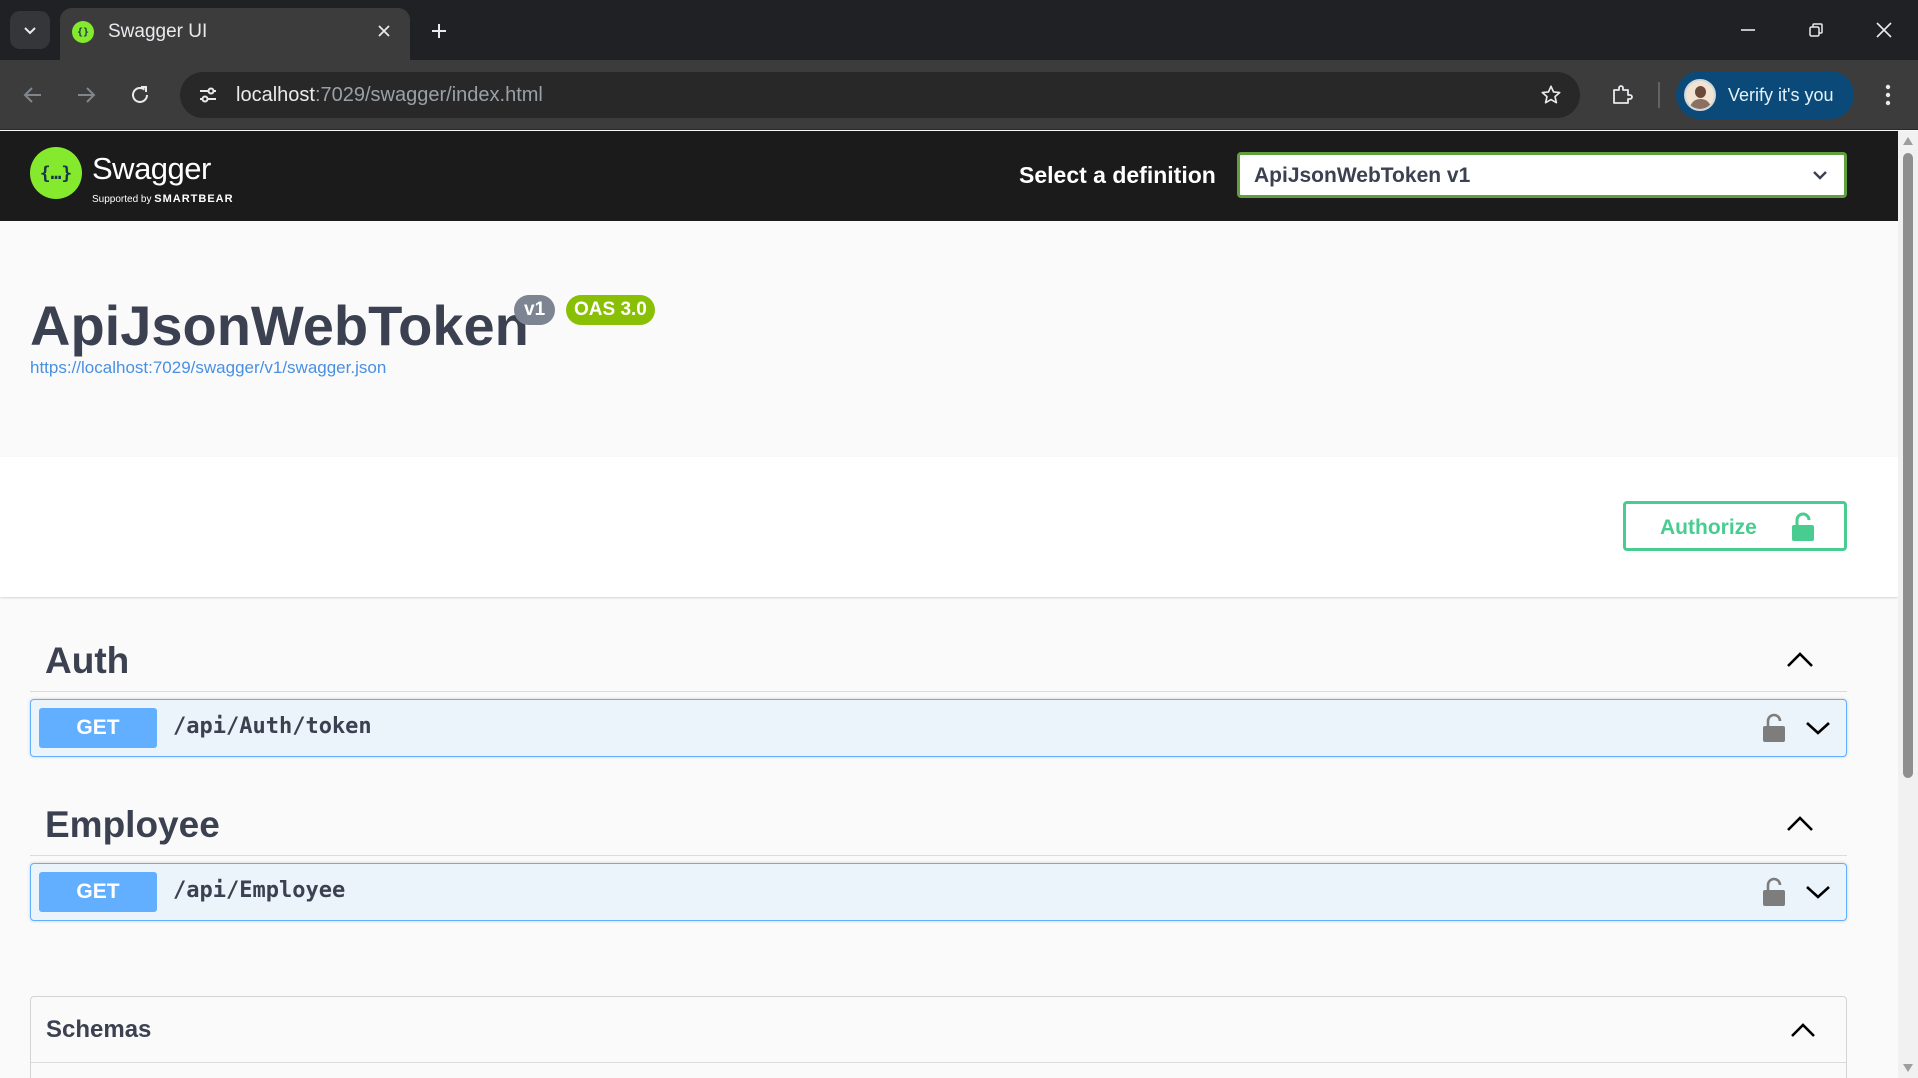 The width and height of the screenshot is (1918, 1078). I want to click on scroll-up-arrow-icon, so click(1908, 141).